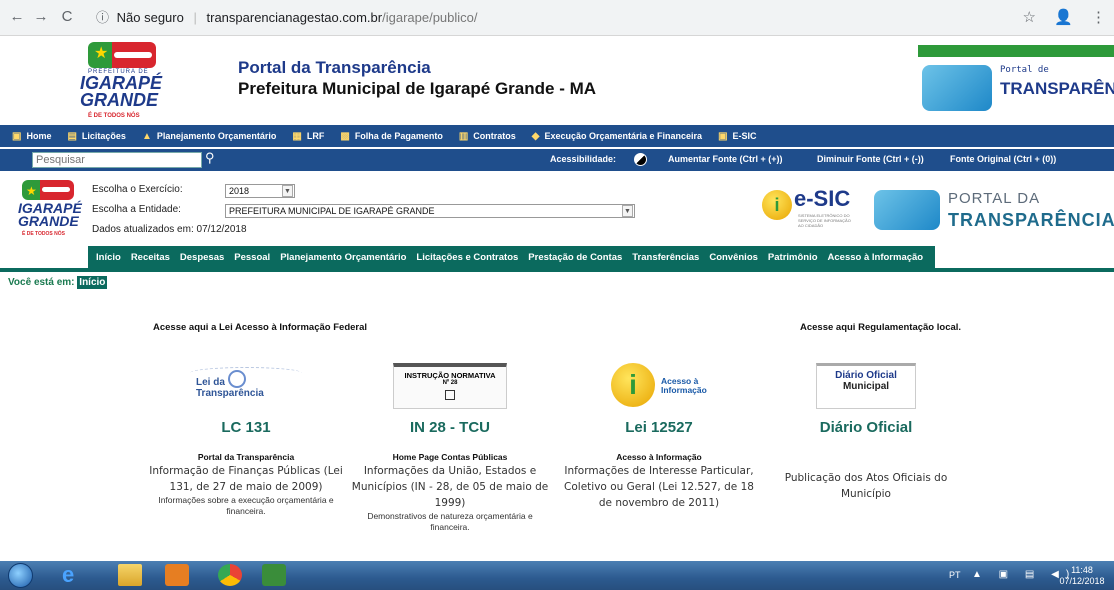  I want to click on clock: 11:48 07/12/2018, so click(1082, 576).